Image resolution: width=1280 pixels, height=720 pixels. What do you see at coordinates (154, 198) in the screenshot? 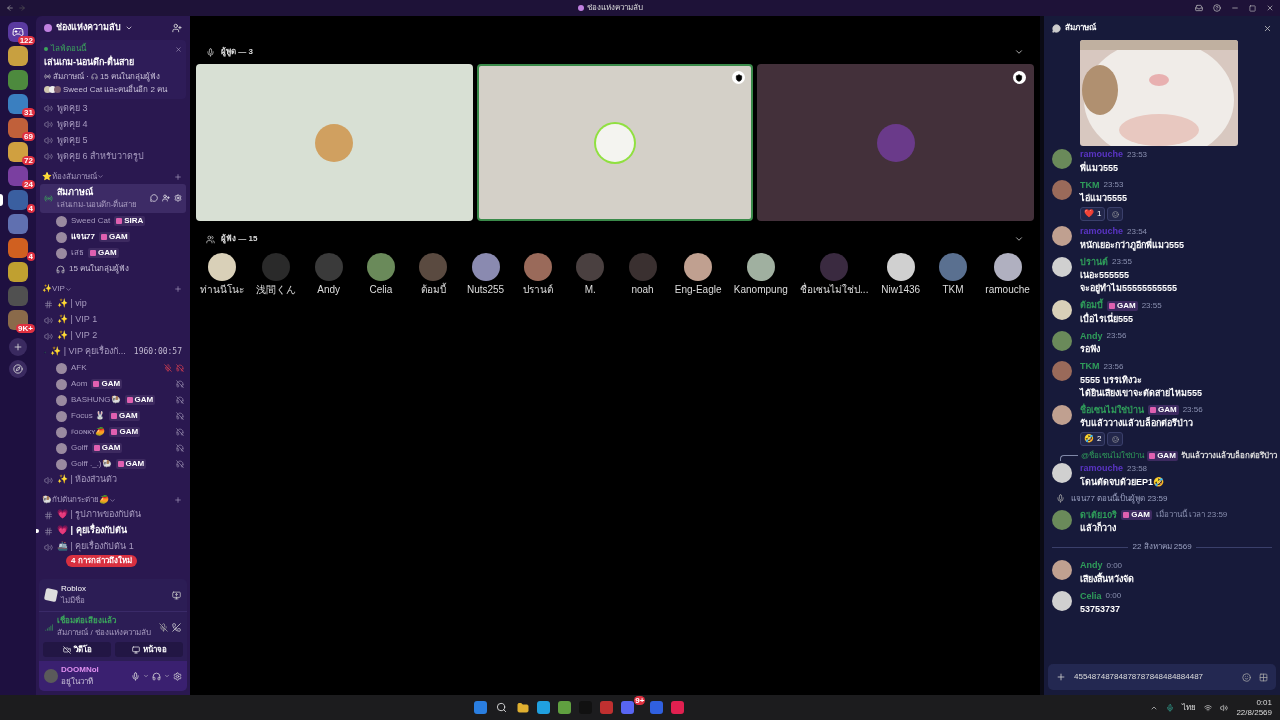
I see `chat-icon` at bounding box center [154, 198].